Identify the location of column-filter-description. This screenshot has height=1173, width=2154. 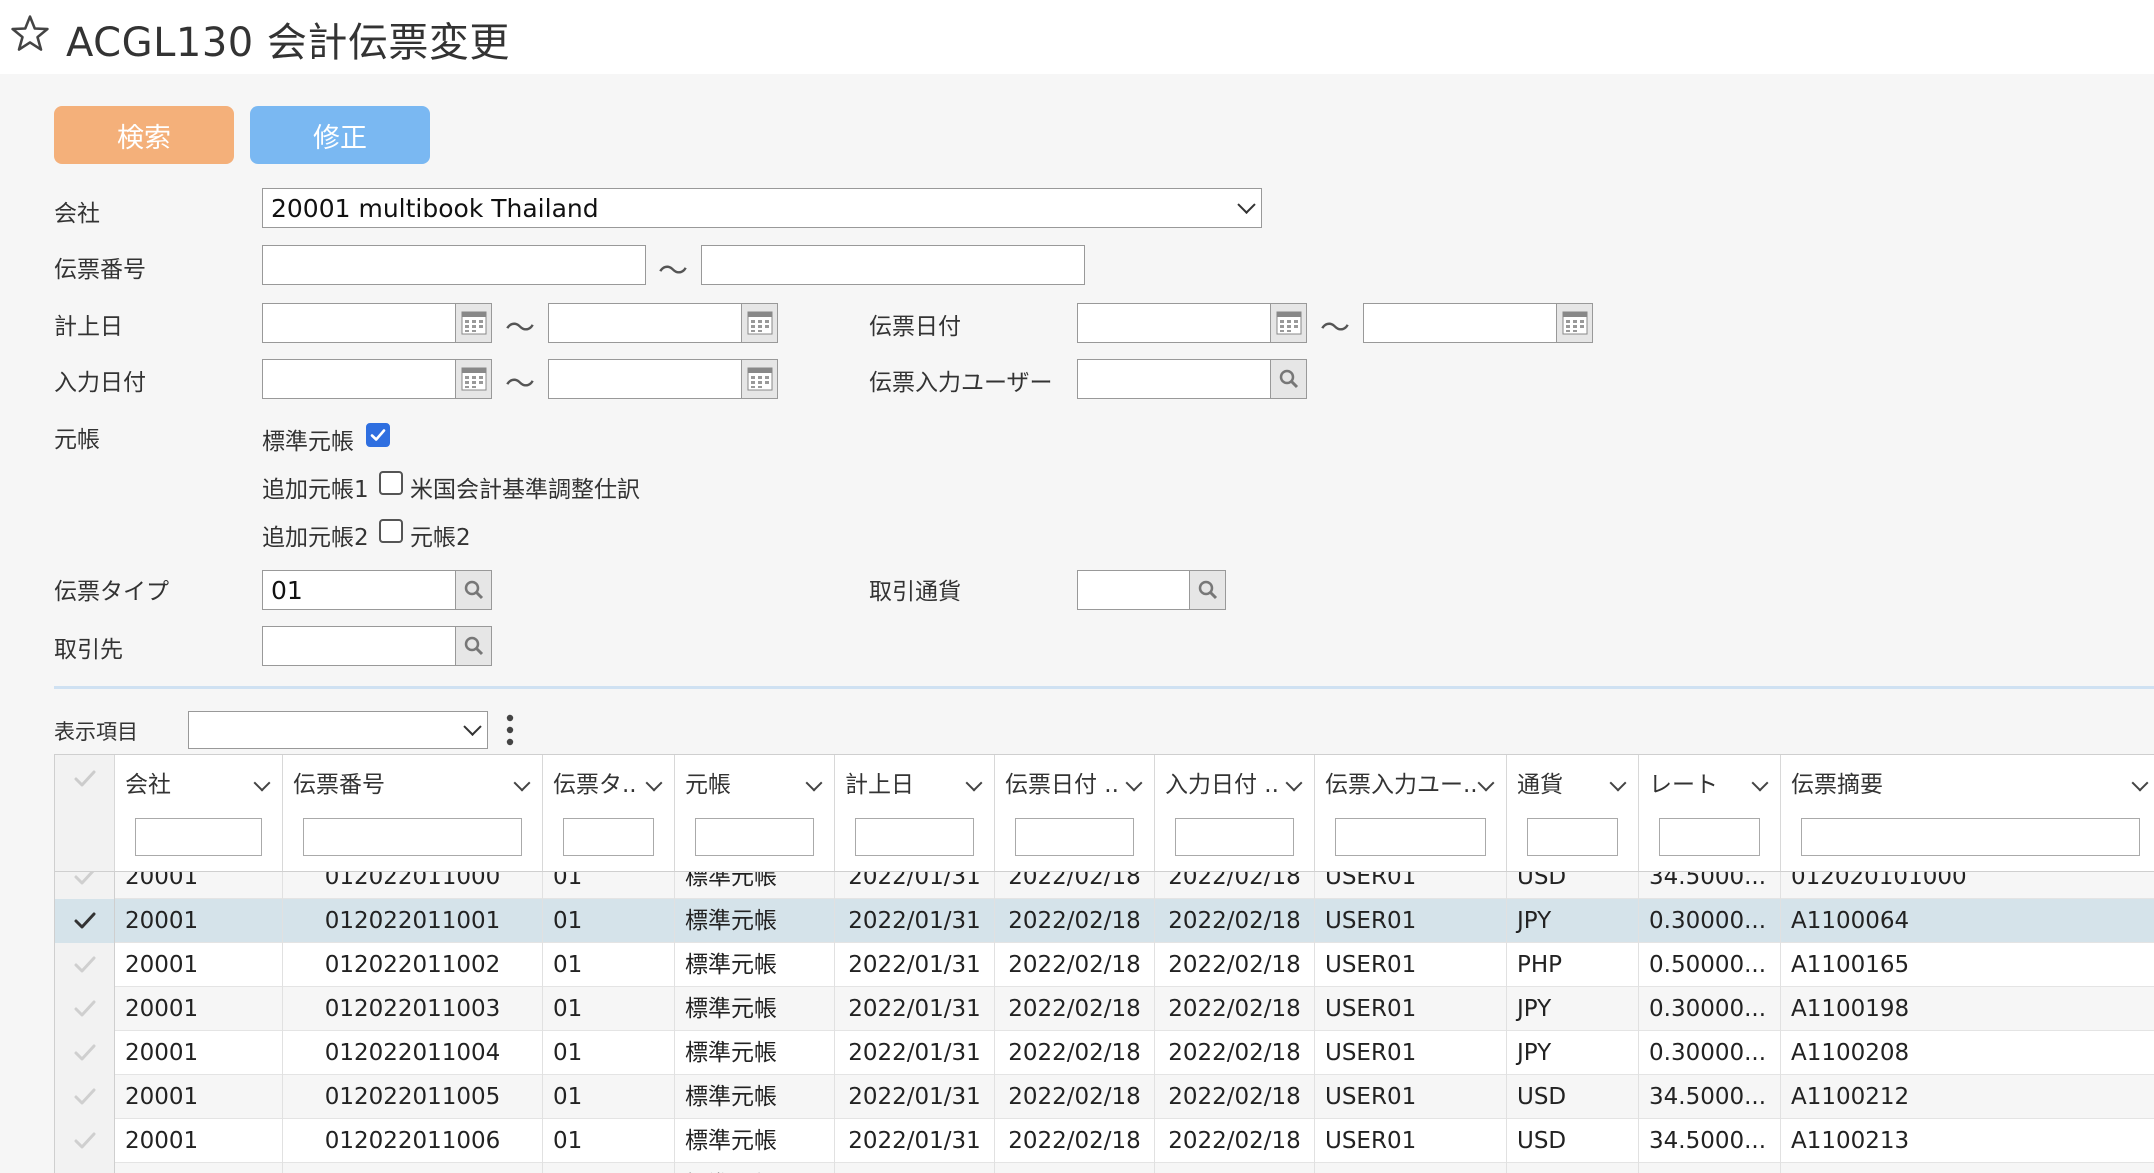
(1970, 837).